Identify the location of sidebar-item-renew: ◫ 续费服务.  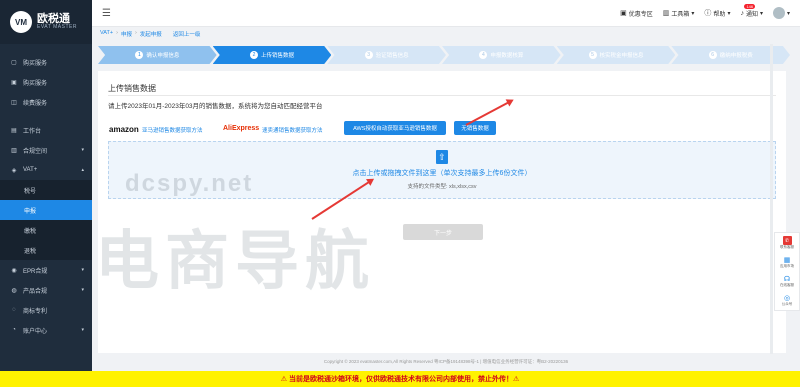
(46, 102).